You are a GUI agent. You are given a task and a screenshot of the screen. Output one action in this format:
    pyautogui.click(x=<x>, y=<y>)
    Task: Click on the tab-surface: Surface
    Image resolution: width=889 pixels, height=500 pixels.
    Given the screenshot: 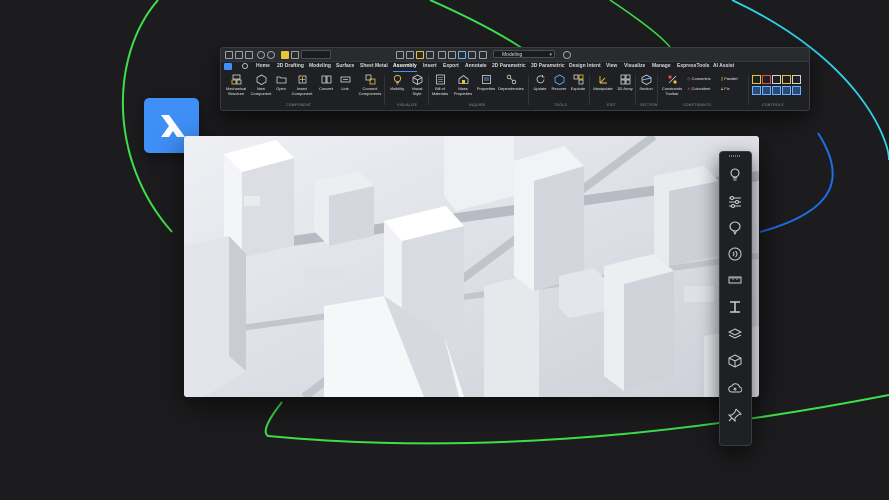 What is the action you would take?
    pyautogui.click(x=345, y=66)
    